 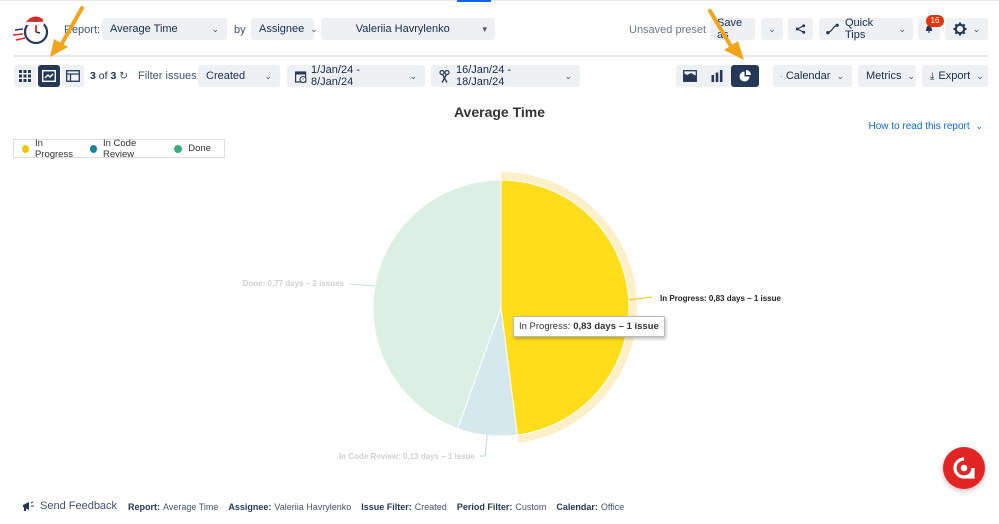 What do you see at coordinates (499, 0) in the screenshot?
I see `top-border` at bounding box center [499, 0].